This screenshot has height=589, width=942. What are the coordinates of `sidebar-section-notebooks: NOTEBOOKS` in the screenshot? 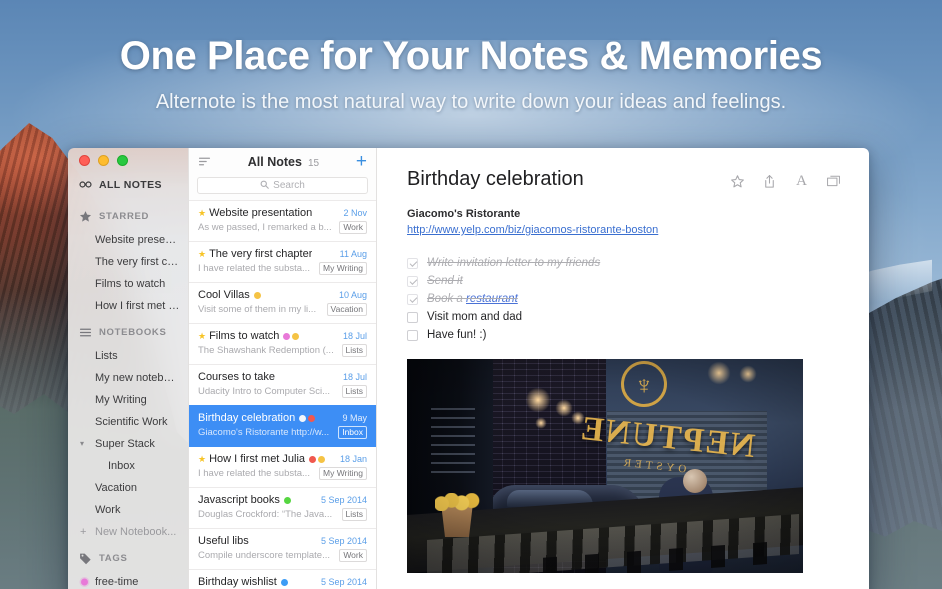 It's located at (128, 331).